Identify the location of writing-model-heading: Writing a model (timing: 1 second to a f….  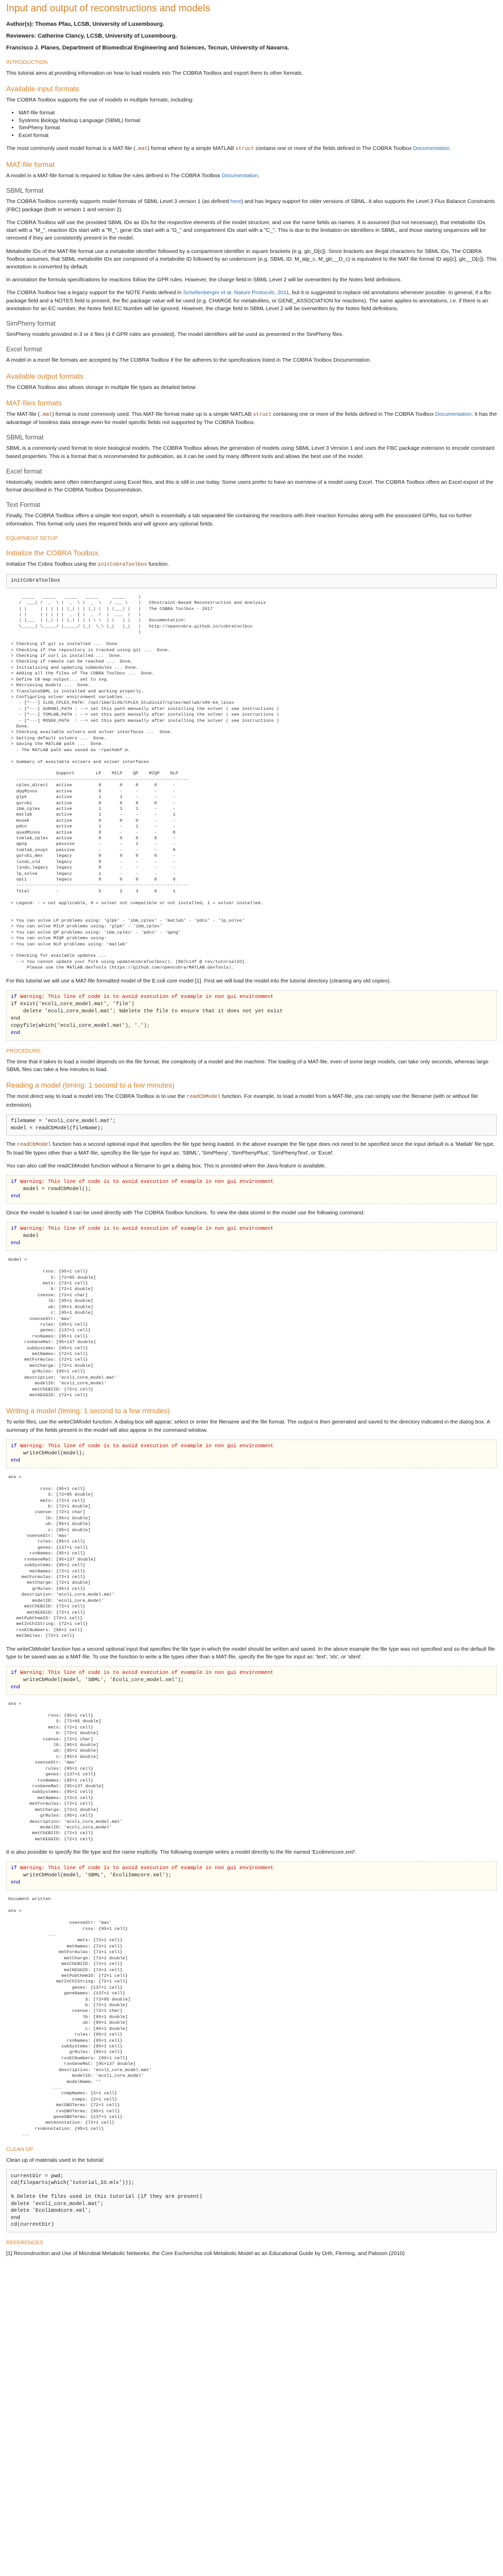
(88, 1410).